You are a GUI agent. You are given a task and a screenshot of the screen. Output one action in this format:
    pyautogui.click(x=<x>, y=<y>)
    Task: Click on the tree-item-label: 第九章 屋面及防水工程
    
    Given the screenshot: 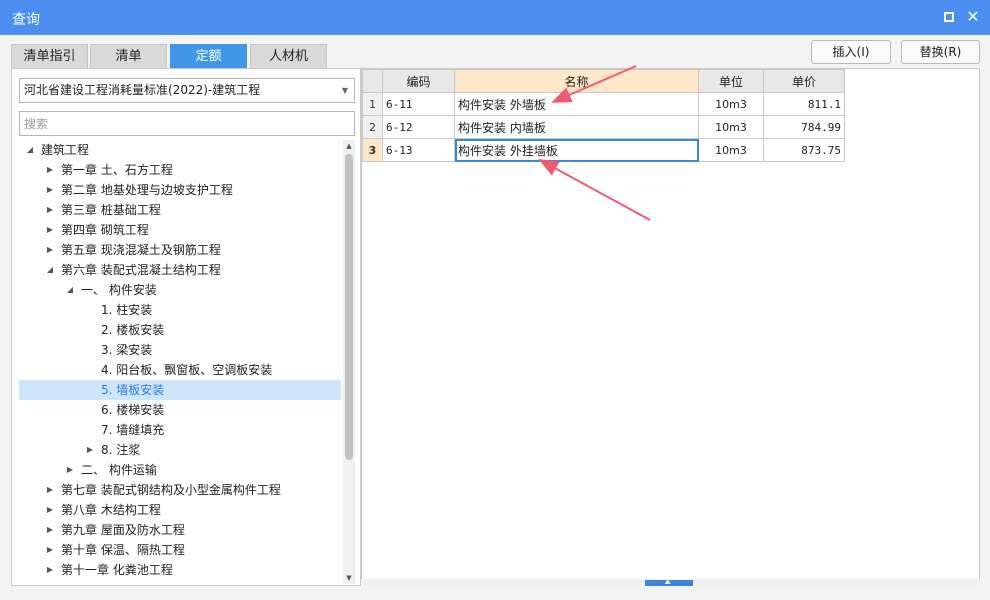 What is the action you would take?
    pyautogui.click(x=123, y=530)
    